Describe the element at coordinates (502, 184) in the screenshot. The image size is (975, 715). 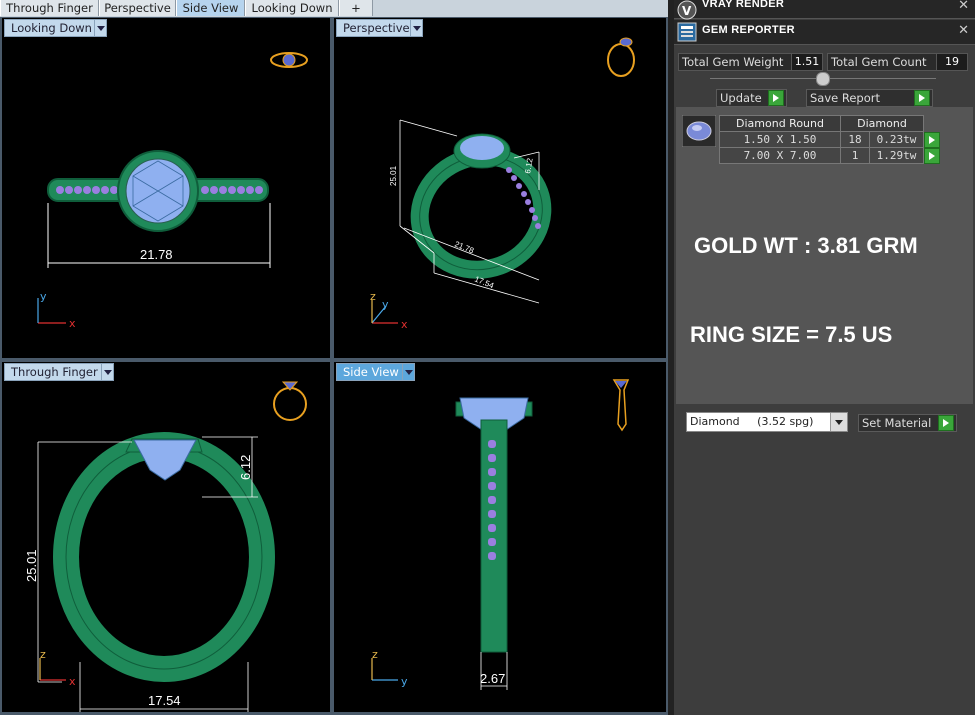
I see `perspective-drawing: 25.01 6.12 21.78 17.54 x y z` at that location.